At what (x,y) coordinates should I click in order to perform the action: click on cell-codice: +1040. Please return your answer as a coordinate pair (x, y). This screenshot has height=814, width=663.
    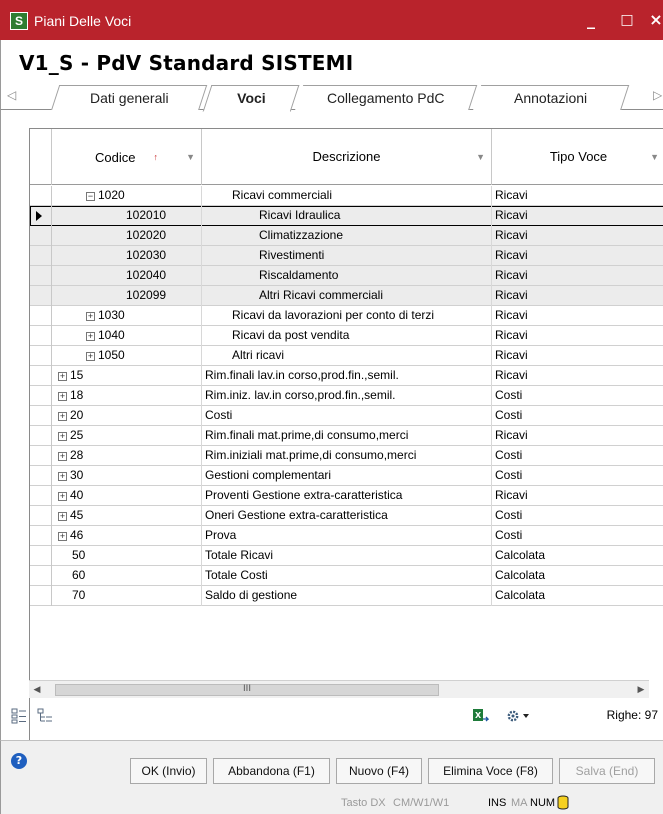
    Looking at the image, I should click on (127, 336).